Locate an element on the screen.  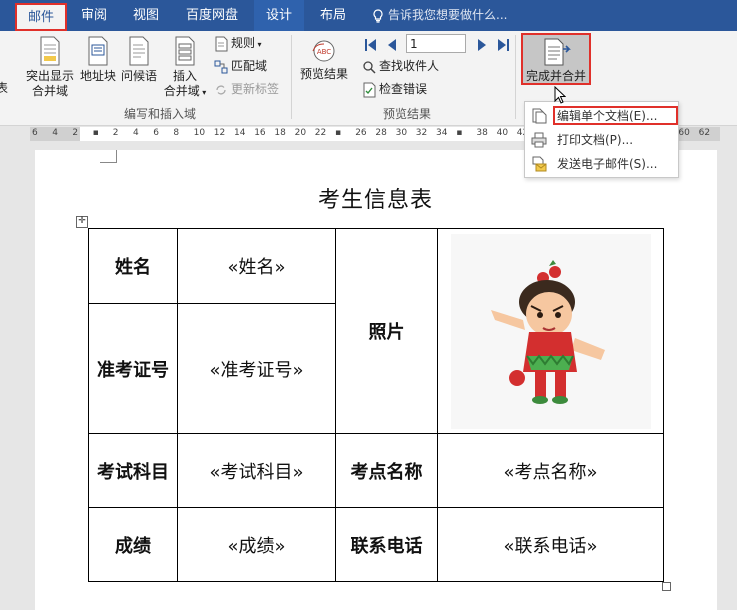
check-errors-button: 检查错误 is located at coordinates (394, 89).